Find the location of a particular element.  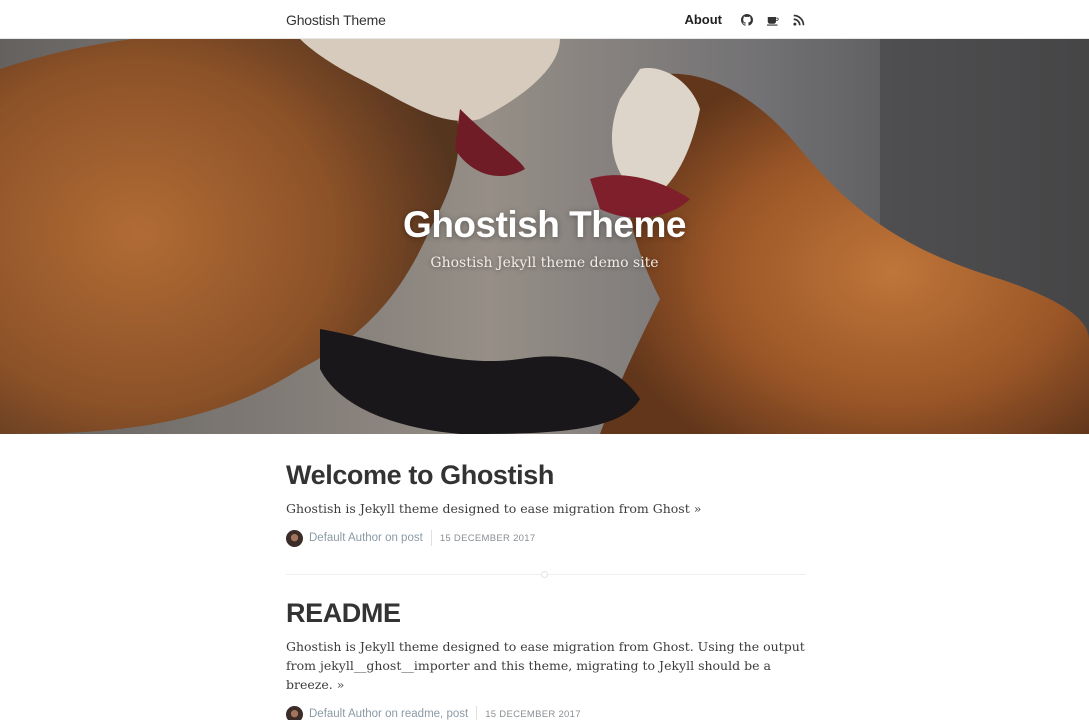

github-icon is located at coordinates (747, 20).